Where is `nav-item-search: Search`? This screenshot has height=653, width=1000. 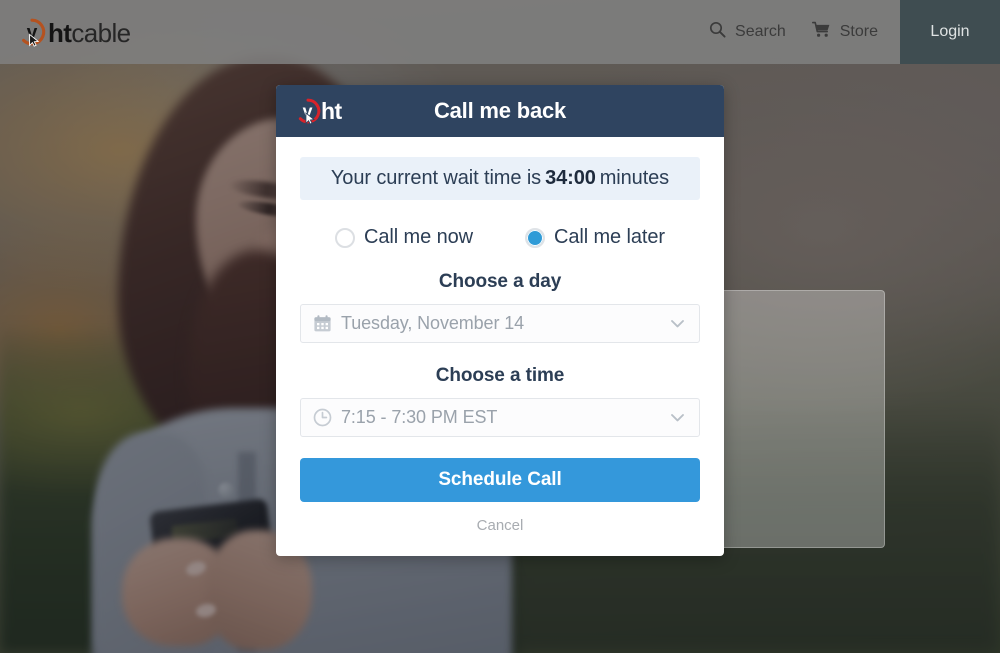 nav-item-search: Search is located at coordinates (747, 32).